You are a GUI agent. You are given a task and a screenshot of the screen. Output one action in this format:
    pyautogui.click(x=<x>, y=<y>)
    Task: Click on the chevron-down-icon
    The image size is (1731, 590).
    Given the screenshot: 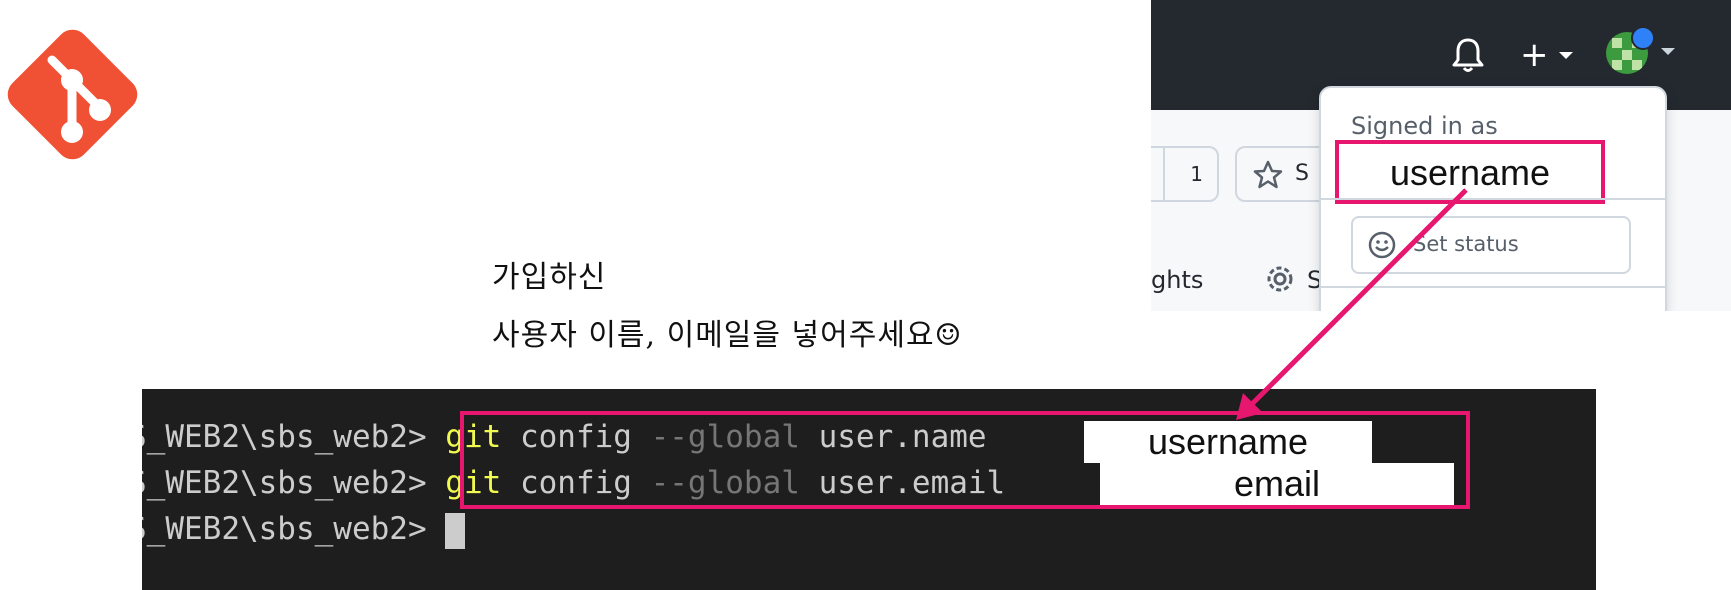 What is the action you would take?
    pyautogui.click(x=1566, y=55)
    